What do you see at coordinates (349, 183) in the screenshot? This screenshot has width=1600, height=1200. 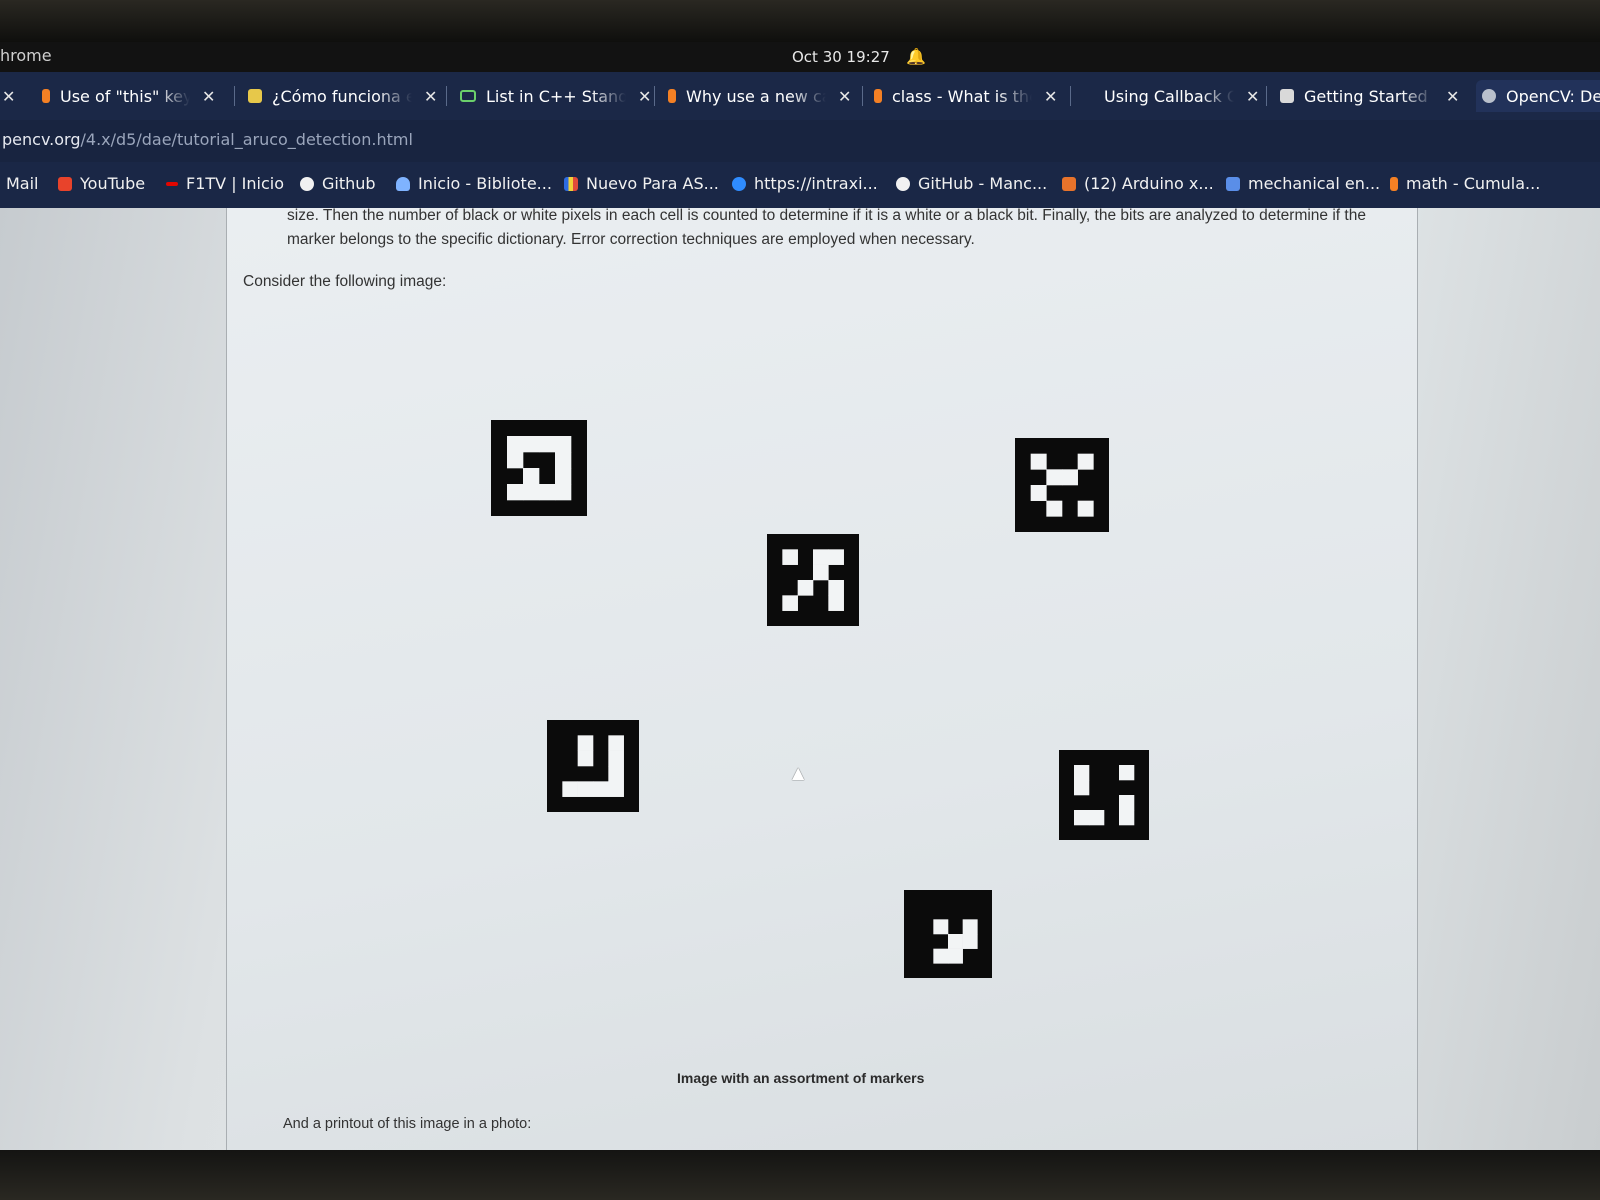 I see `bookmark-label: Github` at bounding box center [349, 183].